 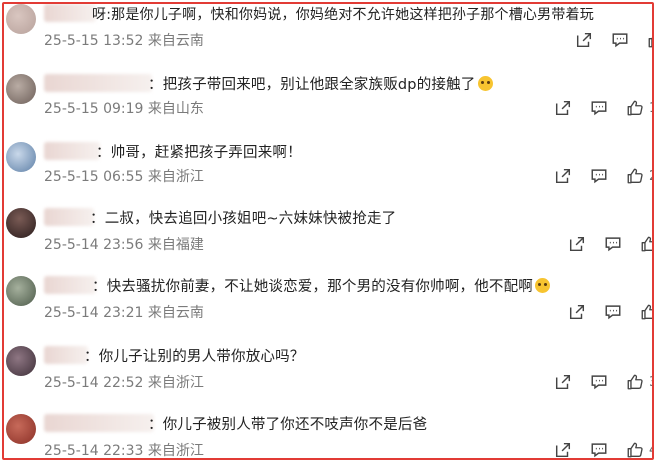 I want to click on comment-meta: 25-5-15 09:19 来自山东, so click(x=124, y=109).